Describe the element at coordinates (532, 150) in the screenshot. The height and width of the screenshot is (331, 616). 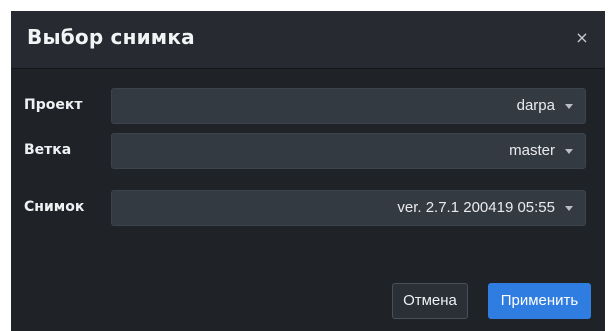
I see `branch-select-value: master` at that location.